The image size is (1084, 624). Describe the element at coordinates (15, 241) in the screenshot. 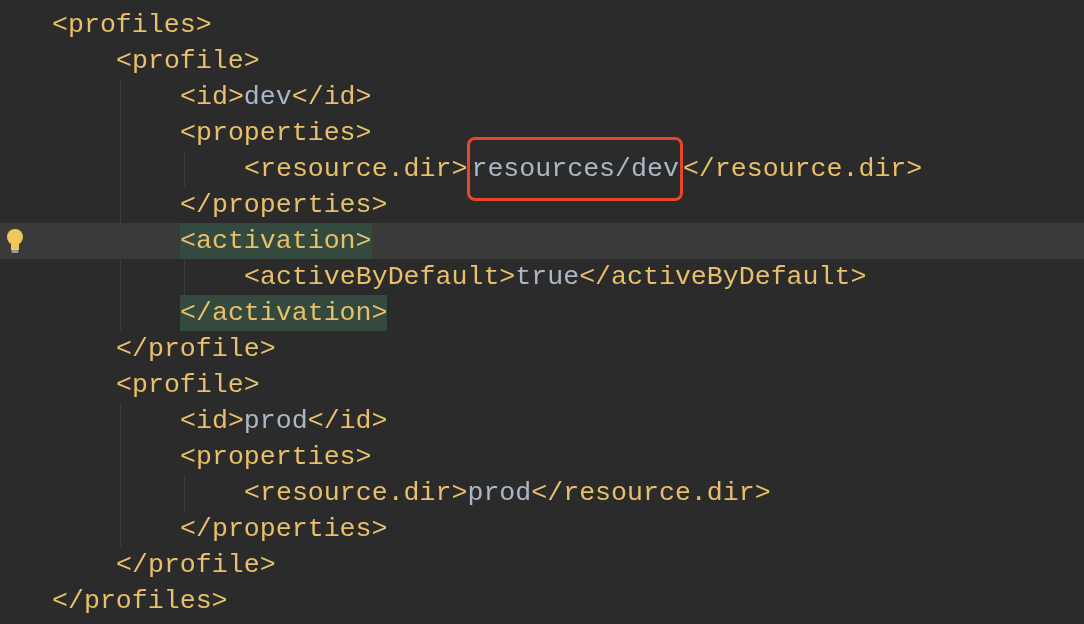

I see `lightbulb-icon` at that location.